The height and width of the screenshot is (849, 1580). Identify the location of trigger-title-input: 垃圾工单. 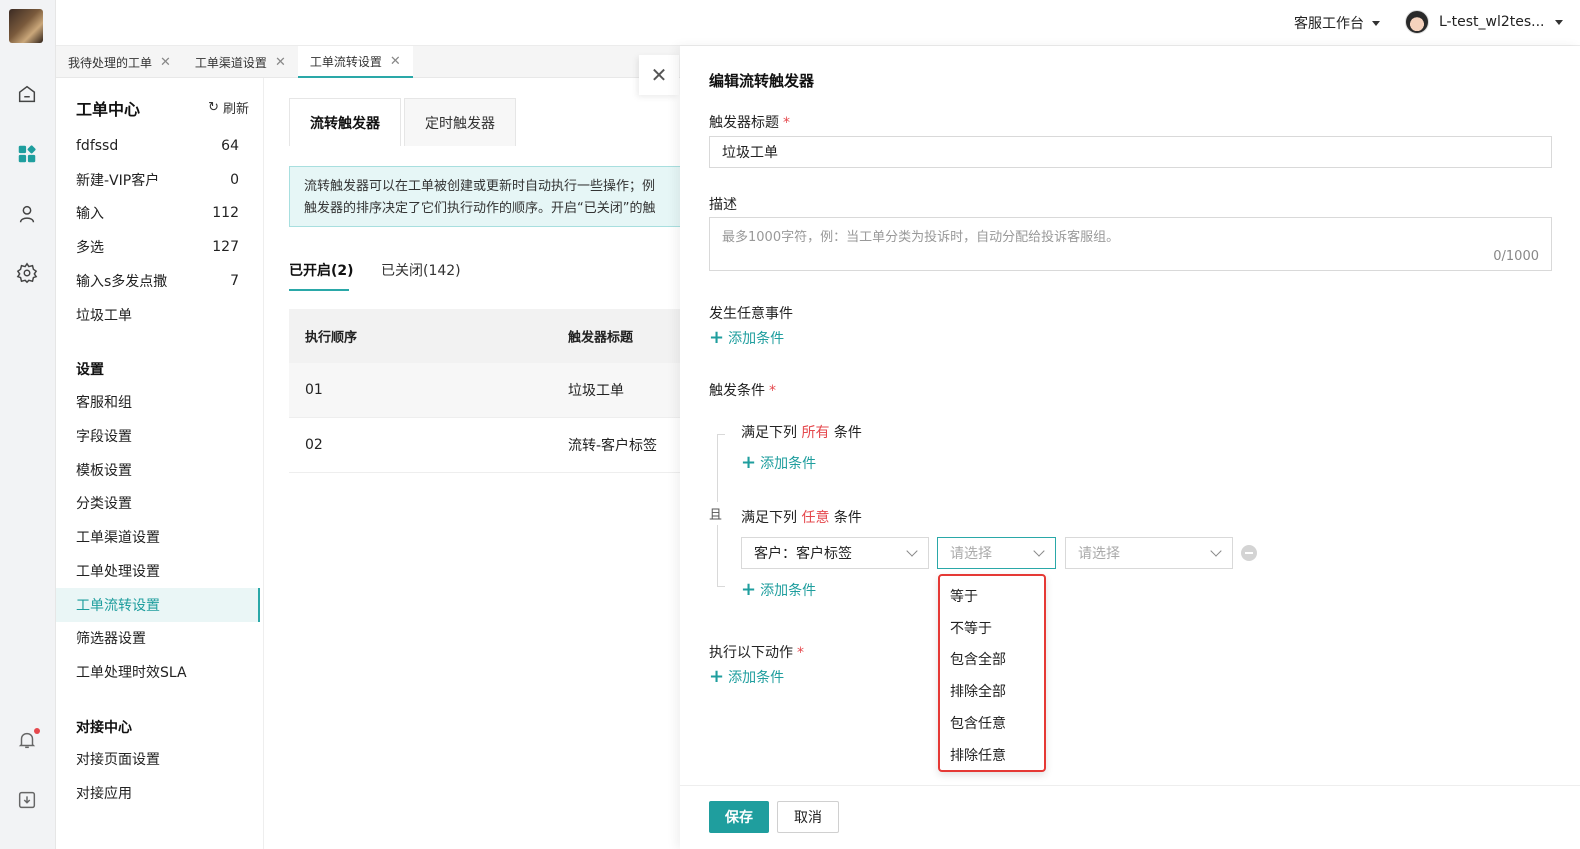
(1130, 152).